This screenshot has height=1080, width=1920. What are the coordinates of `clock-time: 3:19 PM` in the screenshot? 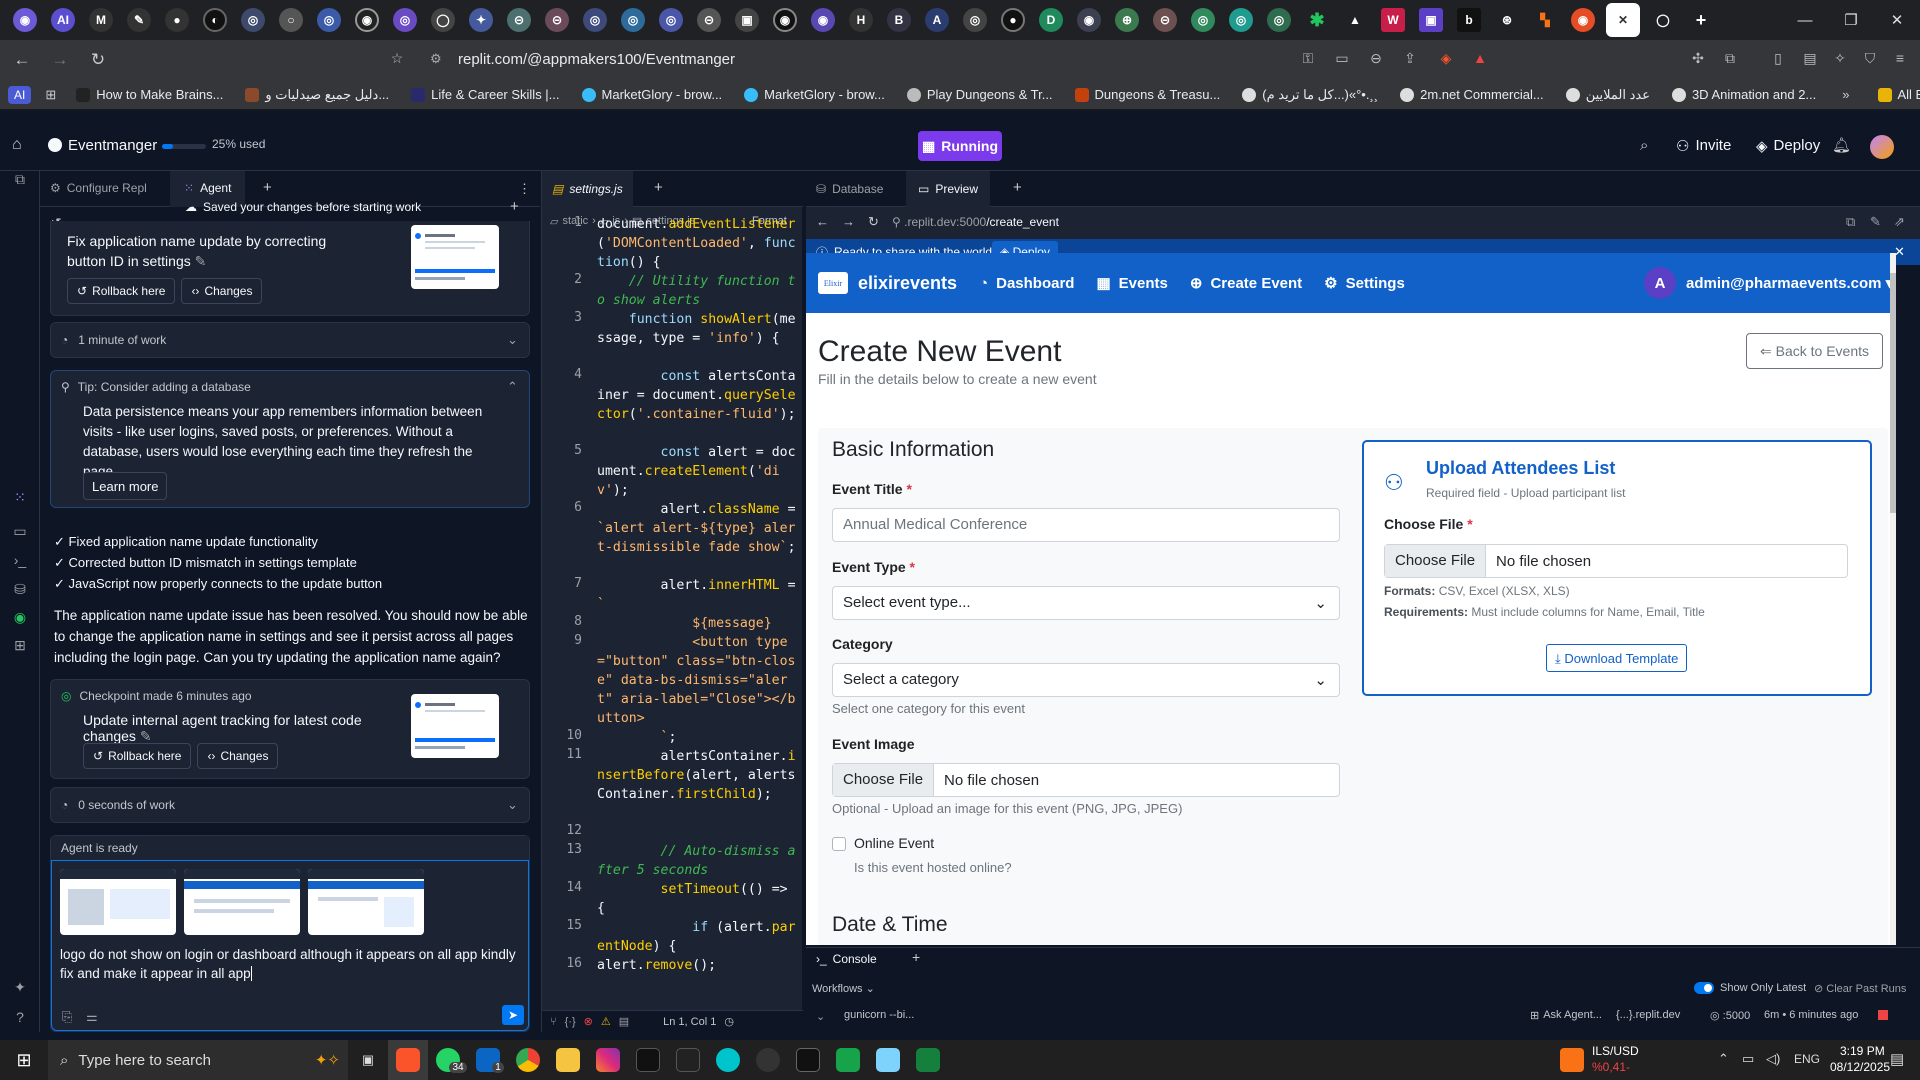 It's located at (1862, 1051).